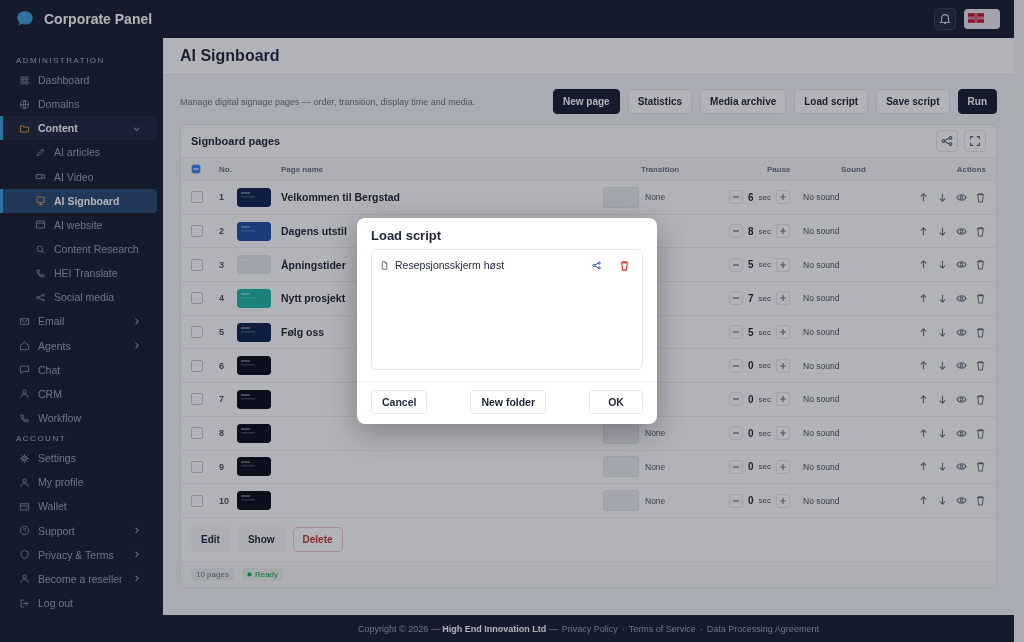 The image size is (1024, 642). Describe the element at coordinates (313, 298) in the screenshot. I see `page-name: Nytt prosjekt` at that location.